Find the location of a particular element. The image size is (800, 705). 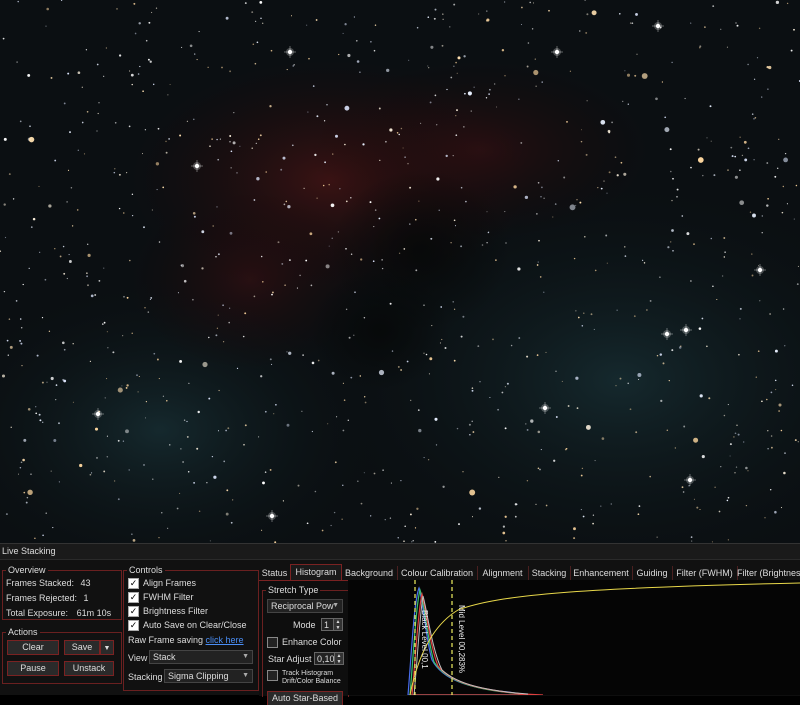

raw-frame-row: Raw Frame saving click here is located at coordinates (186, 640).